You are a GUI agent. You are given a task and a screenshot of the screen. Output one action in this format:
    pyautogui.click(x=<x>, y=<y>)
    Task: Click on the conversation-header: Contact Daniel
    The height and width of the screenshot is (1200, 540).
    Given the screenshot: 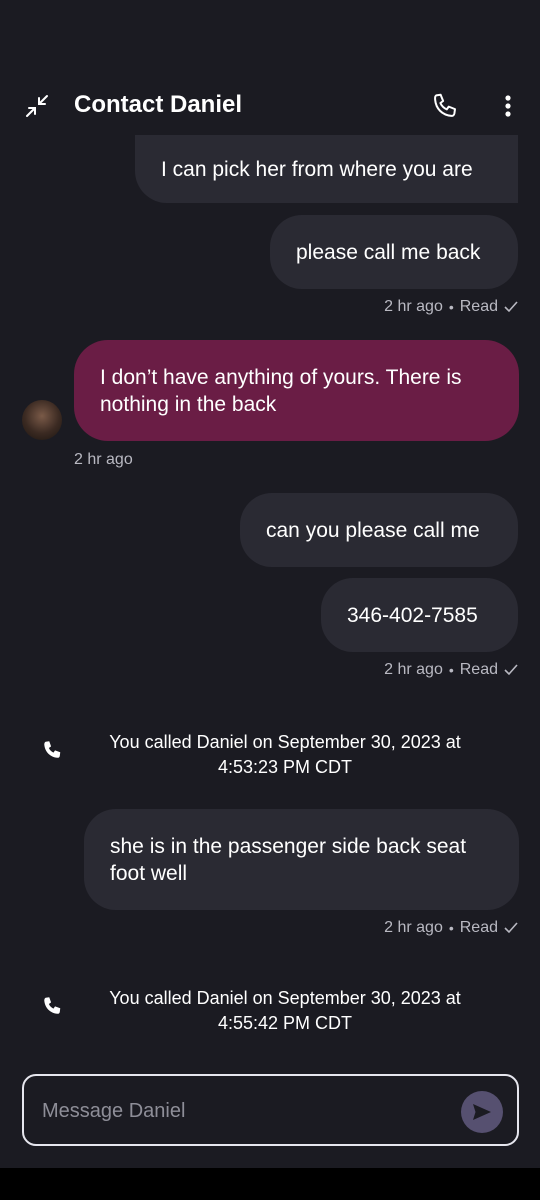 What is the action you would take?
    pyautogui.click(x=270, y=105)
    